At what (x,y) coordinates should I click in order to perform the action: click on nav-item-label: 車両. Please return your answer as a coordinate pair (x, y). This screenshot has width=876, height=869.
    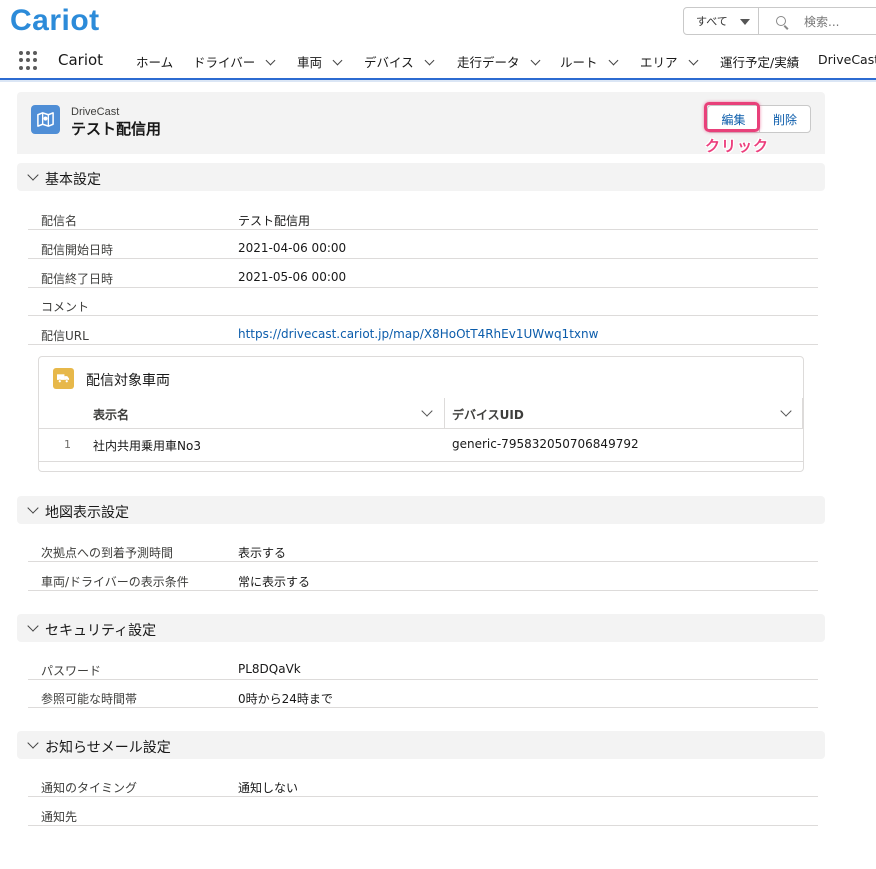
    Looking at the image, I should click on (310, 62).